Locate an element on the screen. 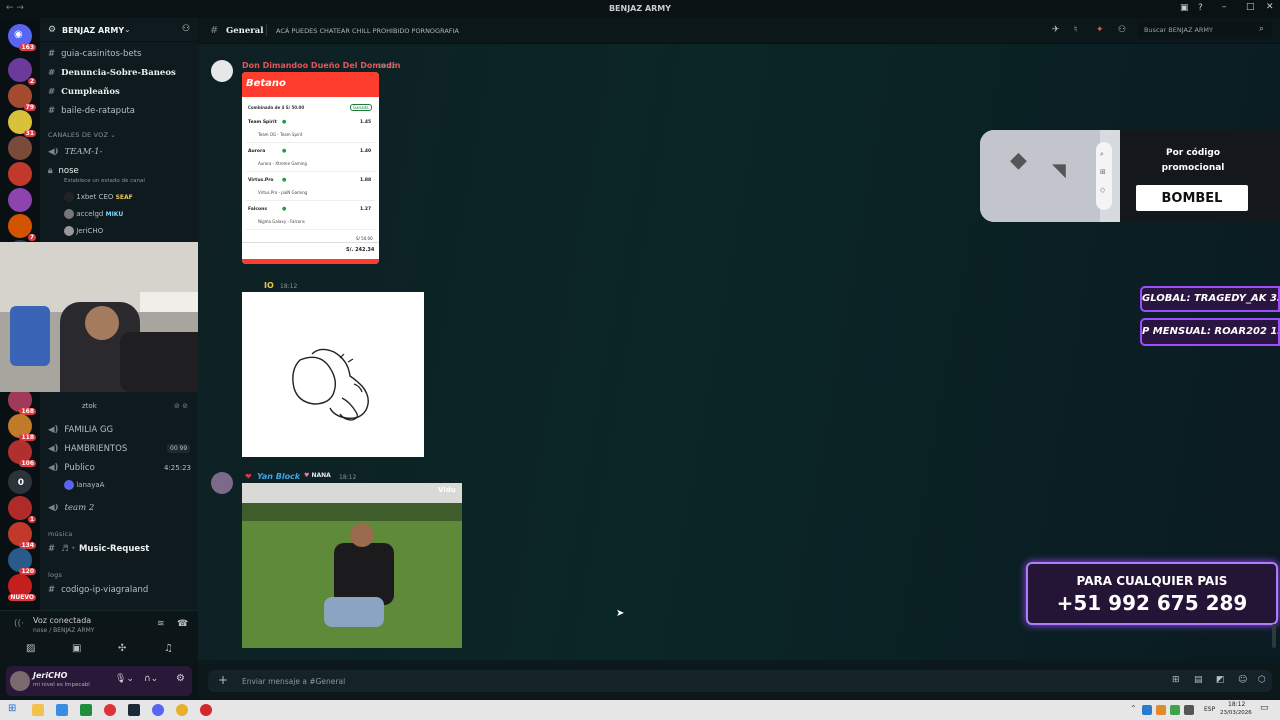  composer-box: + Enviar mensaje a #General ⊞ ▤ ◩ ☺ ⬡ is located at coordinates (740, 681).